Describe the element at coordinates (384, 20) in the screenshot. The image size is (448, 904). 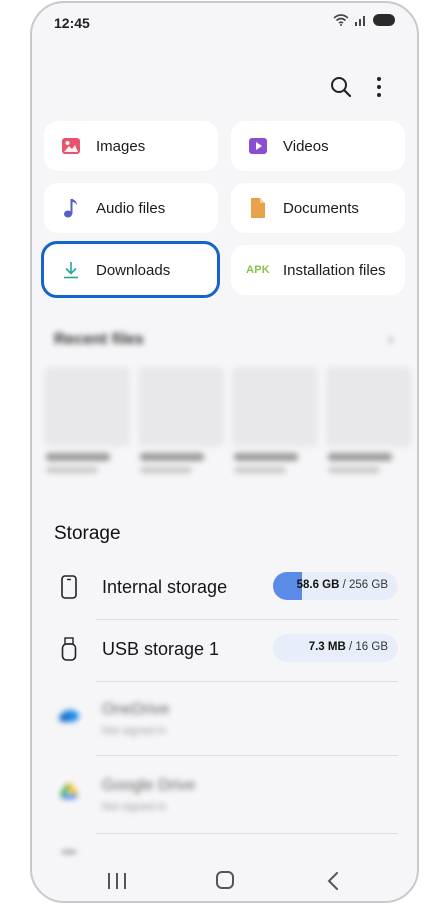
I see `battery-icon` at that location.